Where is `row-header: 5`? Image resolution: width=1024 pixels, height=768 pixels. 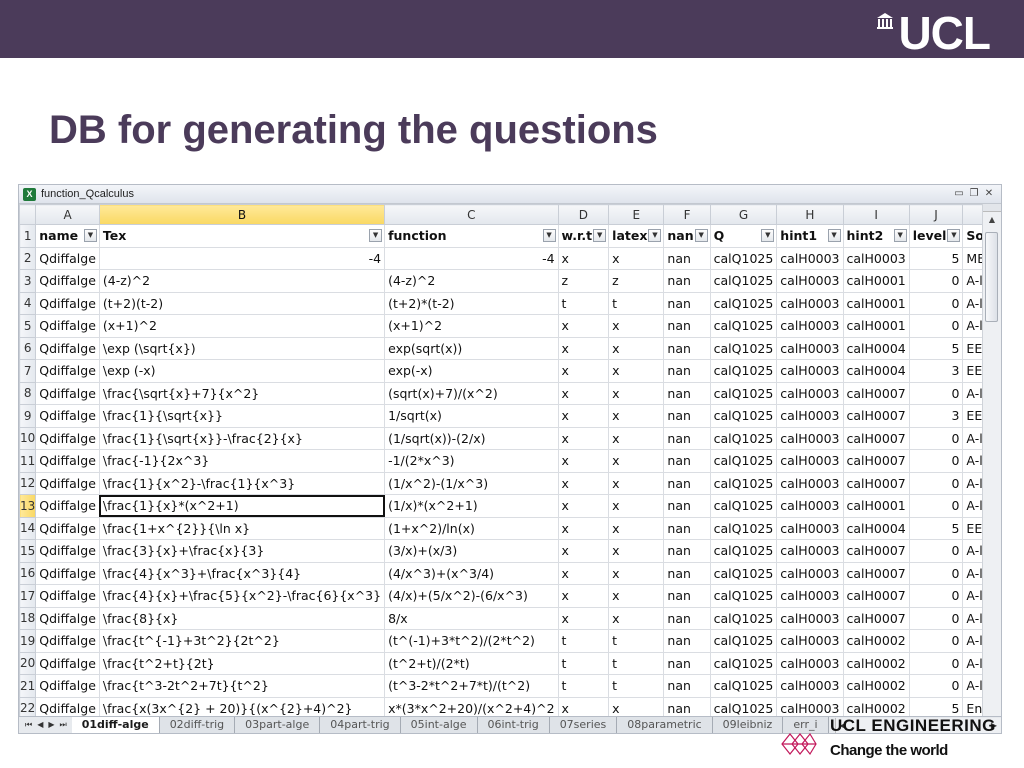
row-header: 5 is located at coordinates (28, 326).